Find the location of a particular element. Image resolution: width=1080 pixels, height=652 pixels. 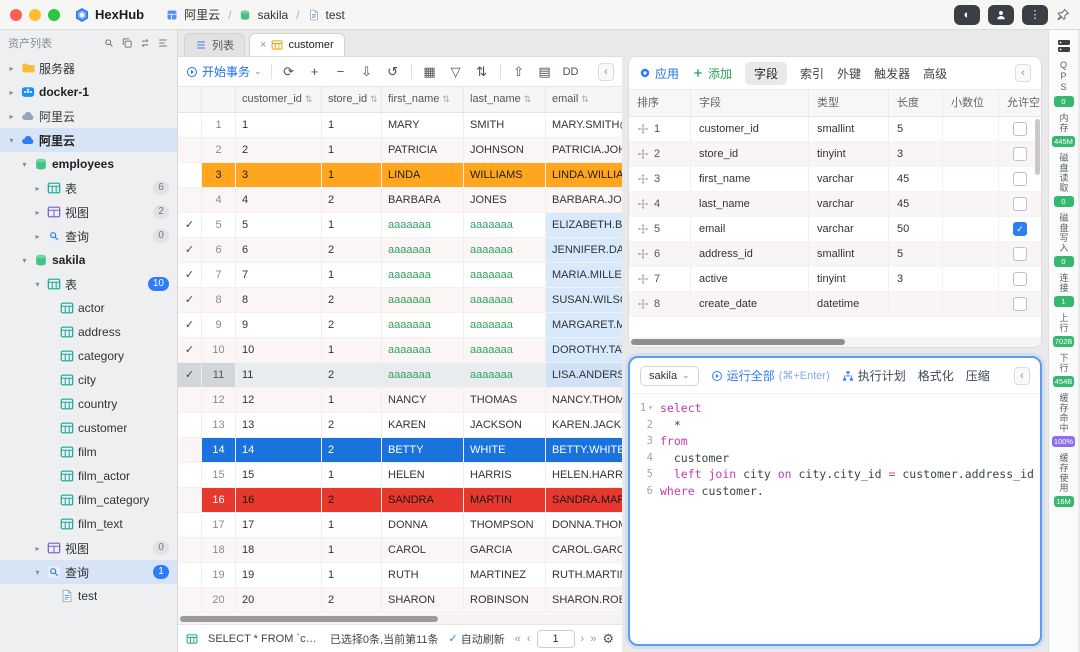

tab-customer: × customer is located at coordinates (297, 44).